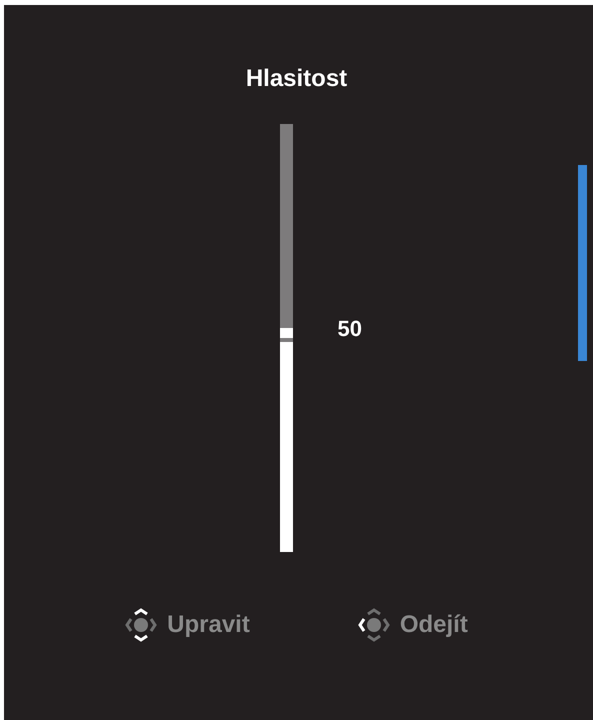 The width and height of the screenshot is (593, 720). What do you see at coordinates (208, 625) in the screenshot?
I see `hint-label: Upravit` at bounding box center [208, 625].